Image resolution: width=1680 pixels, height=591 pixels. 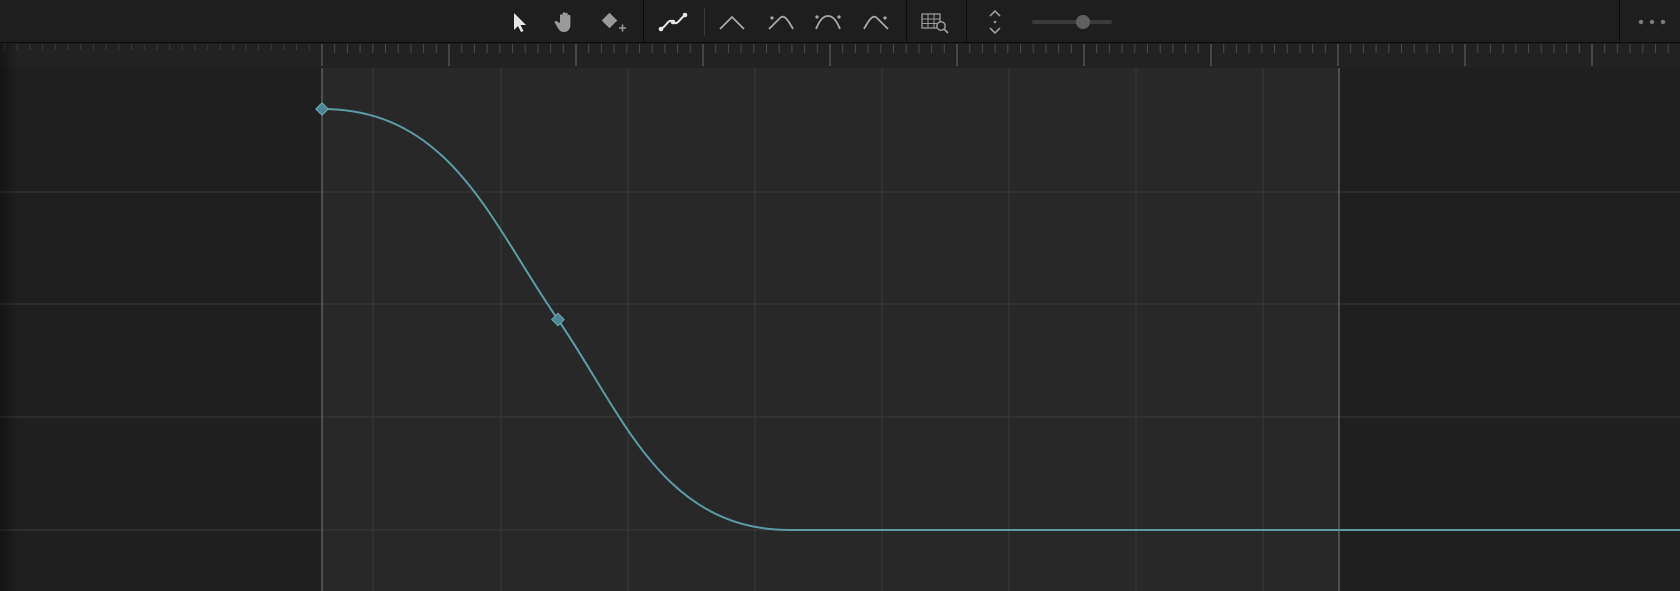 I want to click on add-keyframe-tool-button, so click(x=613, y=22).